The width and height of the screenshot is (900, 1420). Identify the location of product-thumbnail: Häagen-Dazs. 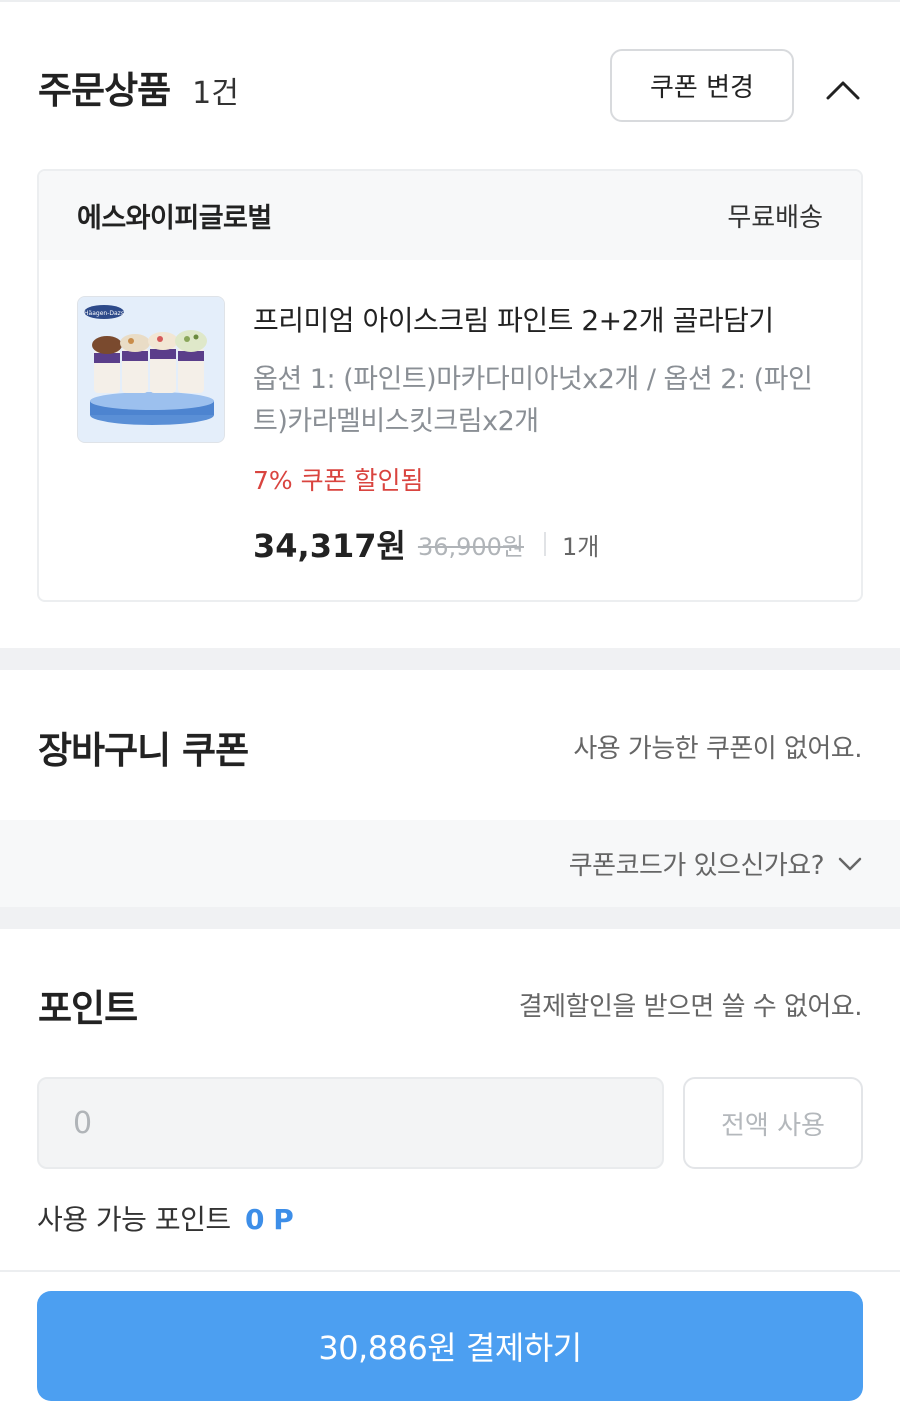
(151, 369).